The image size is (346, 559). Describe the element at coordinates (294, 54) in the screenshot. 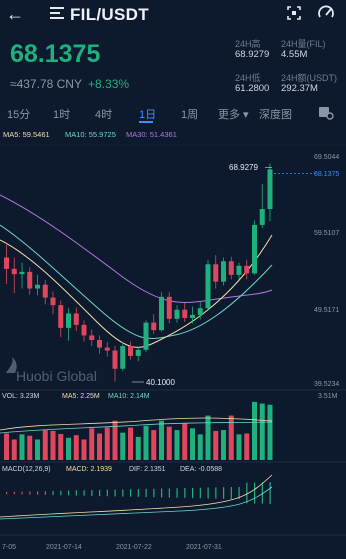

I see `stat-value: 4.55M` at that location.